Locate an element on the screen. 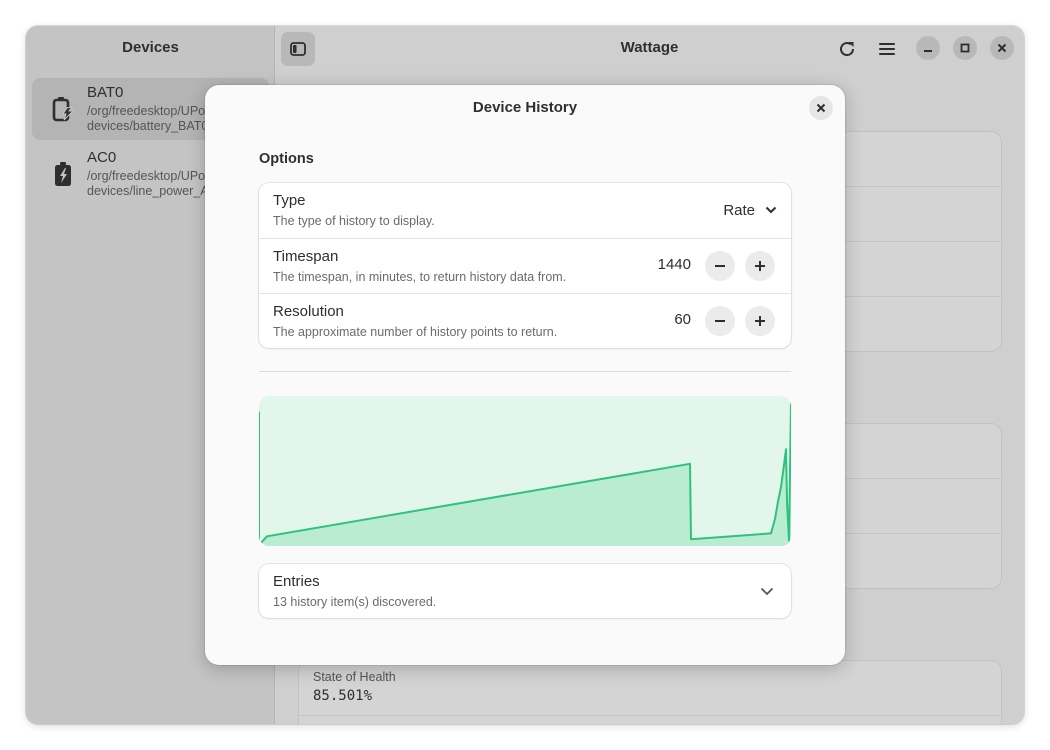 Image resolution: width=1050 pixels, height=750 pixels. entries-chevron is located at coordinates (767, 591).